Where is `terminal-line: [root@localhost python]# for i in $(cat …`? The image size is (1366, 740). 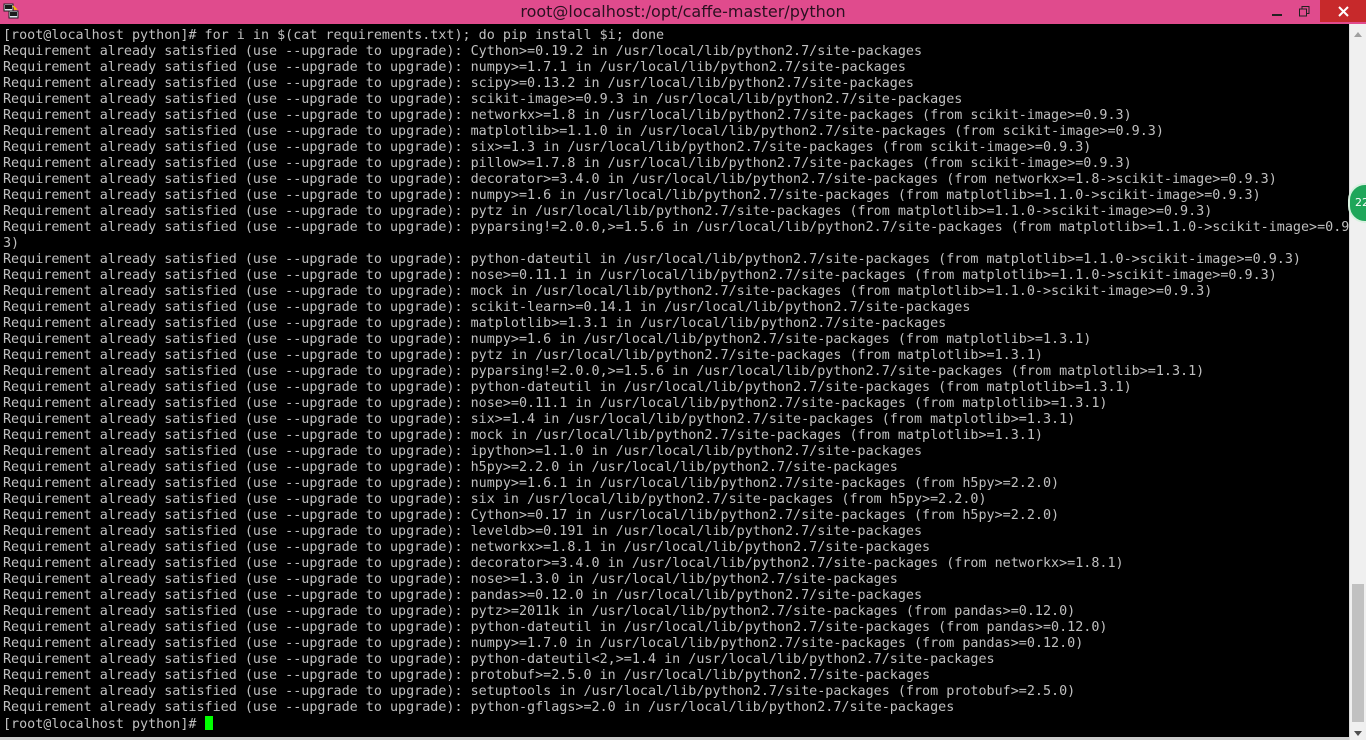
terminal-line: [root@localhost python]# for i in $(cat … is located at coordinates (334, 35).